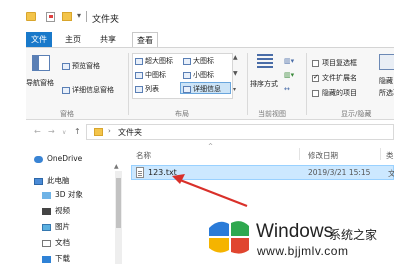 Image resolution: width=394 pixels, height=264 pixels. What do you see at coordinates (303, 251) in the screenshot?
I see `watermark-url: www.bjjmlv.com` at bounding box center [303, 251].